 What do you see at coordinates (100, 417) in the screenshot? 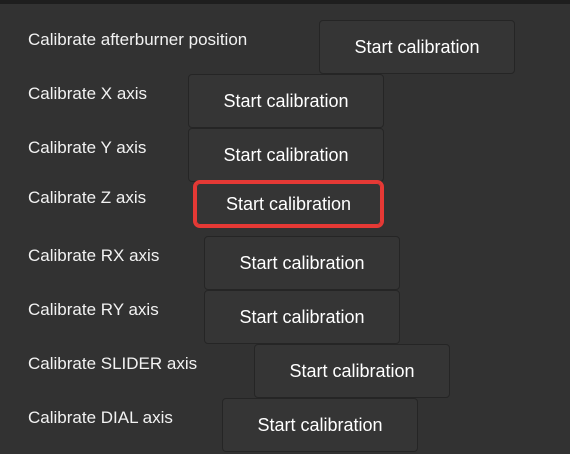
I see `calibration-label-dial-axis: Calibrate DIAL axis` at bounding box center [100, 417].